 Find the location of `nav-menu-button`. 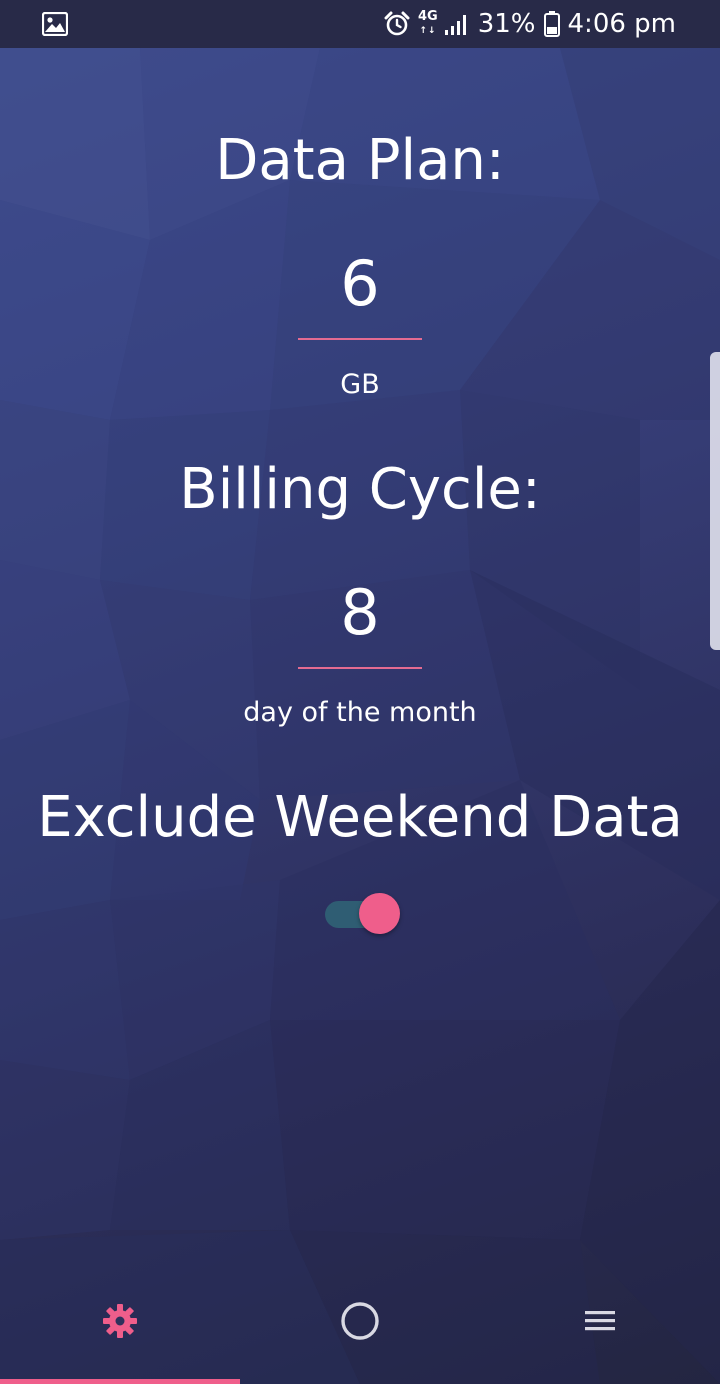

nav-menu-button is located at coordinates (600, 1321).